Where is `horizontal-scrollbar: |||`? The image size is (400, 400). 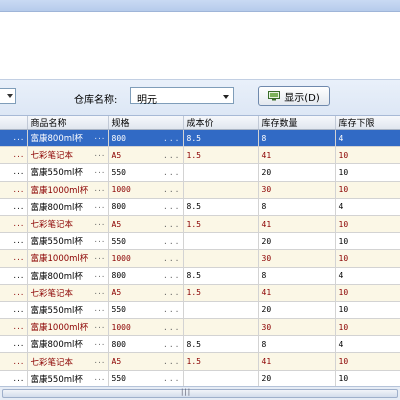
horizontal-scrollbar: ||| is located at coordinates (200, 393).